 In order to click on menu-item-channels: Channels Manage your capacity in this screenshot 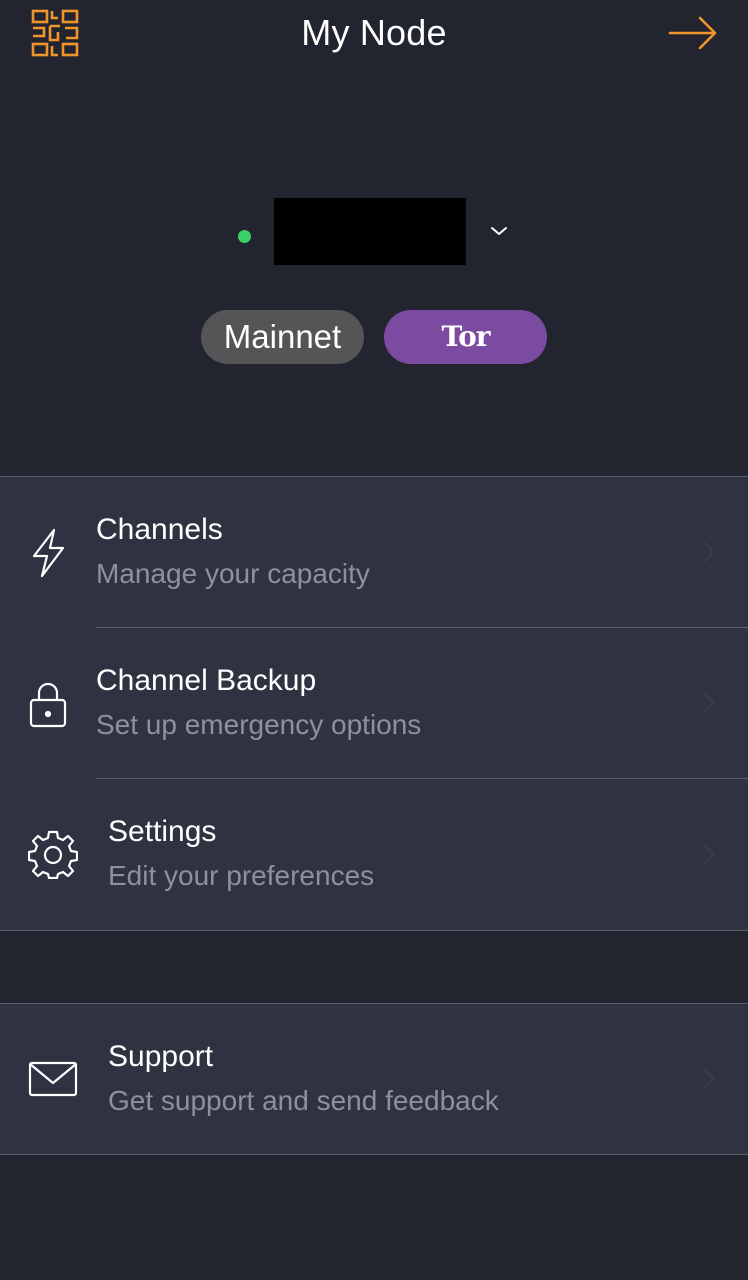, I will do `click(374, 552)`.